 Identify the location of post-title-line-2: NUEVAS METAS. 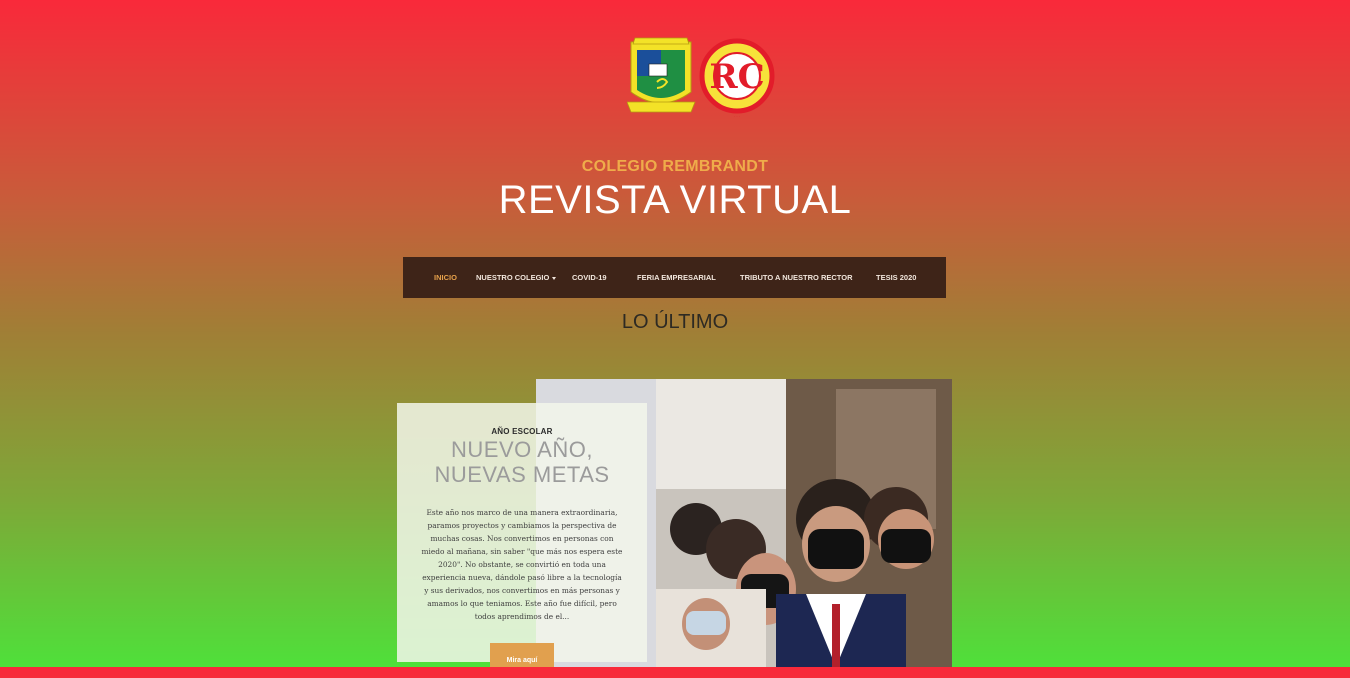
(522, 474).